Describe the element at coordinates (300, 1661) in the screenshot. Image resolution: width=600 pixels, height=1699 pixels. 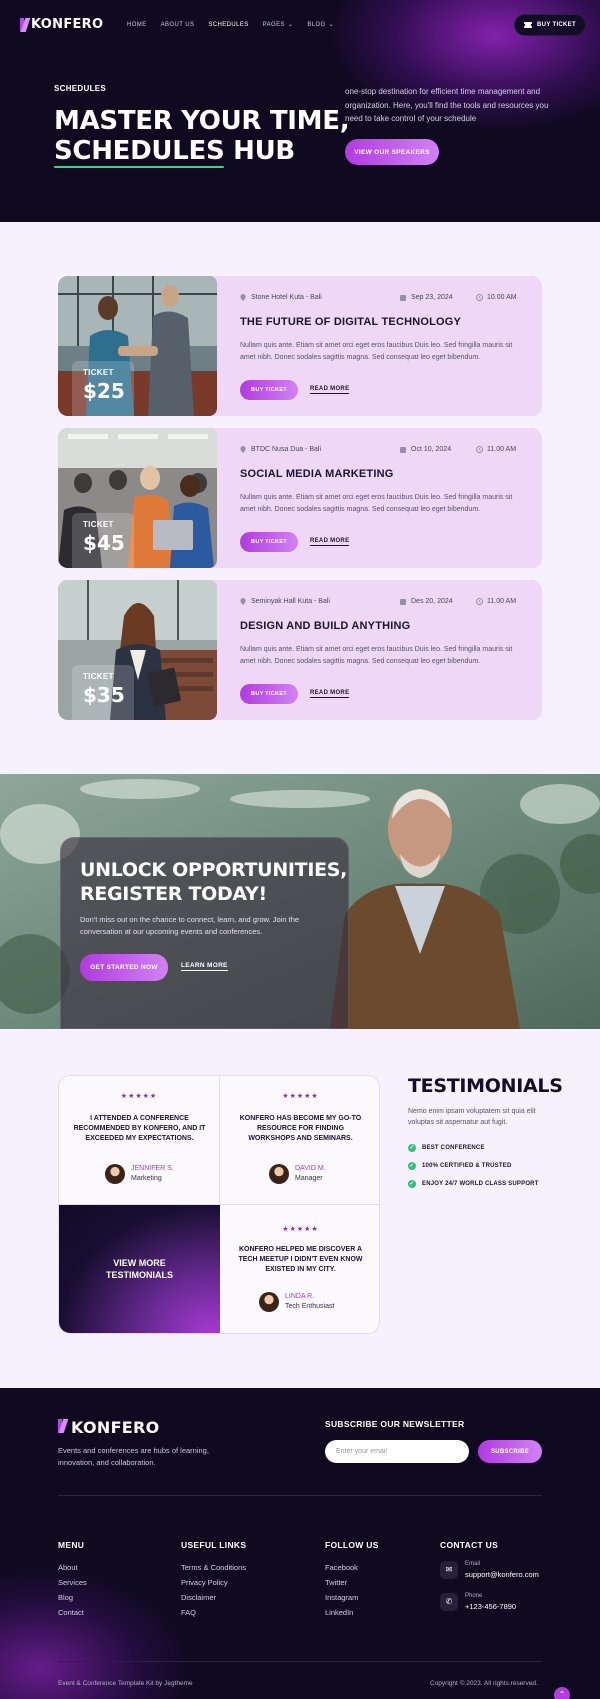
I see `footer-bottom-divider` at that location.